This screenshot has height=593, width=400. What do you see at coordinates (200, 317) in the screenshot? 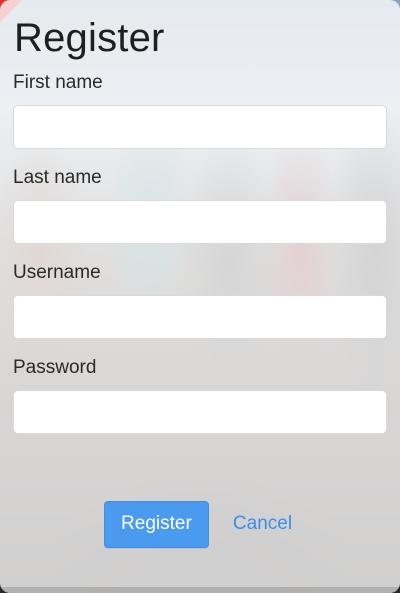
I see `username-input` at bounding box center [200, 317].